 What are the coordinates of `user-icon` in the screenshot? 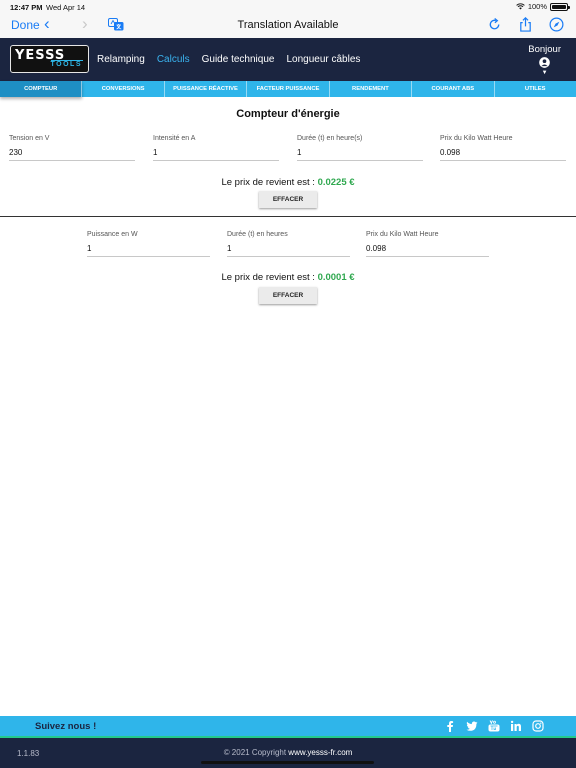 It's located at (544, 62).